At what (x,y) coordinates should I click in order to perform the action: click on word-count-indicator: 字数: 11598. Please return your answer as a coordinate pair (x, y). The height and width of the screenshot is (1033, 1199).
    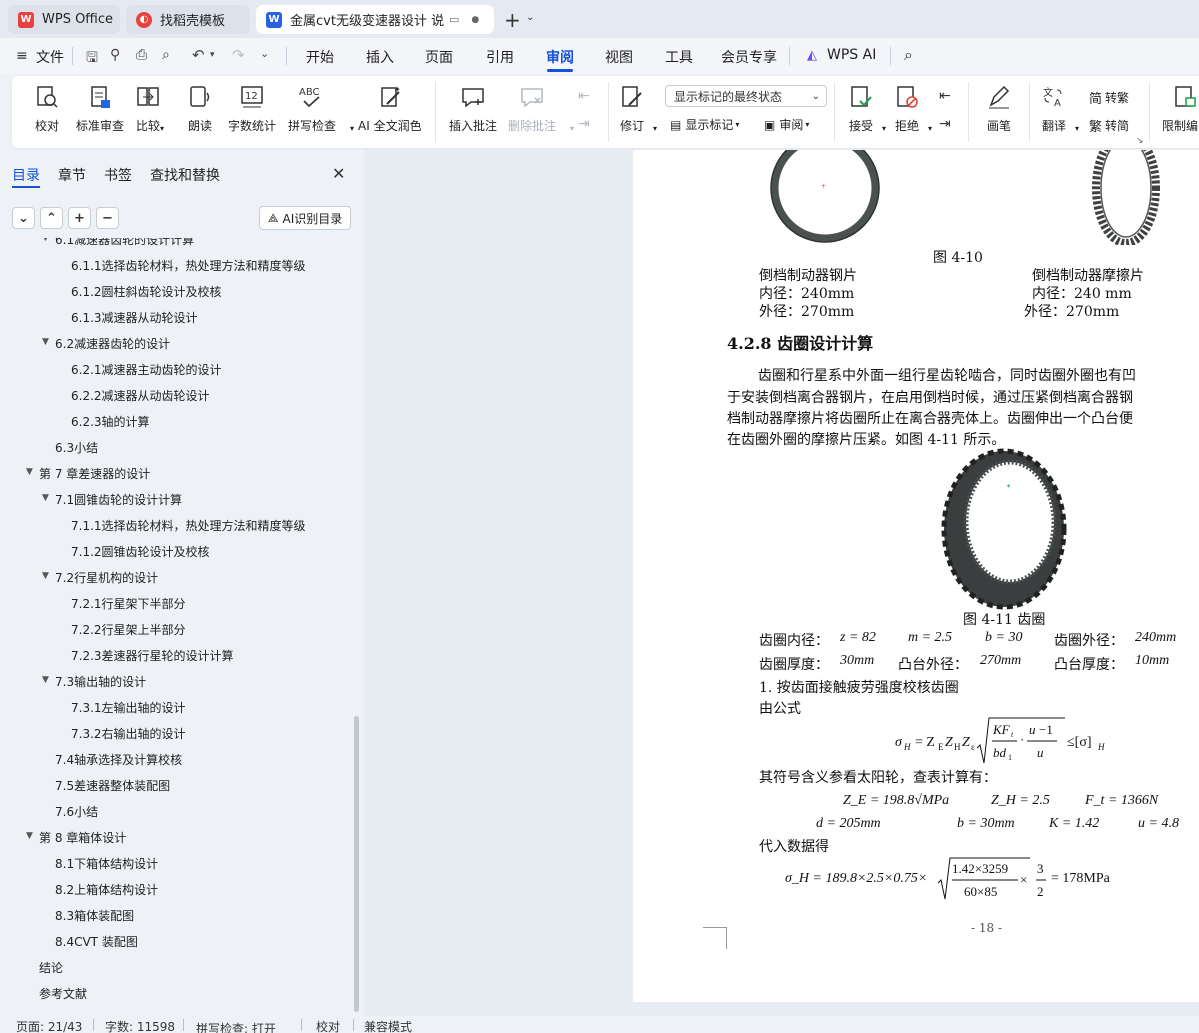
    Looking at the image, I should click on (140, 1025).